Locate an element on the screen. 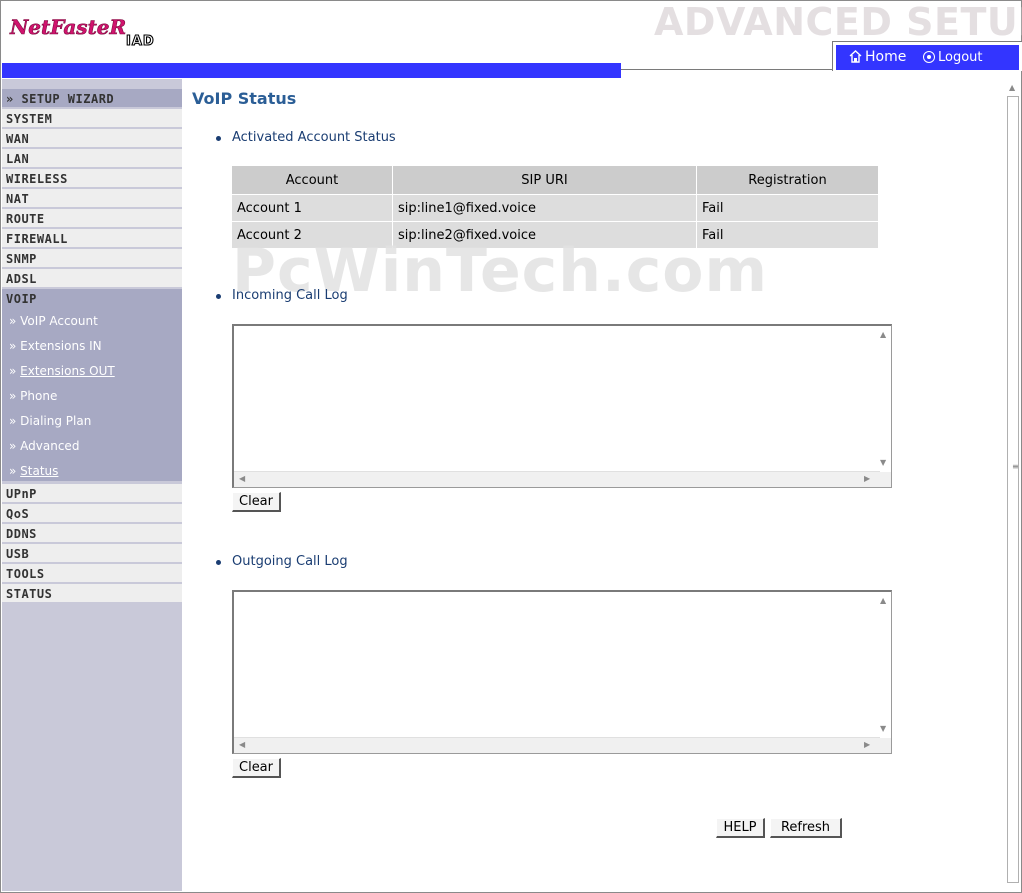 Image resolution: width=1022 pixels, height=893 pixels. activated-account-heading: Activated Account Status is located at coordinates (314, 137).